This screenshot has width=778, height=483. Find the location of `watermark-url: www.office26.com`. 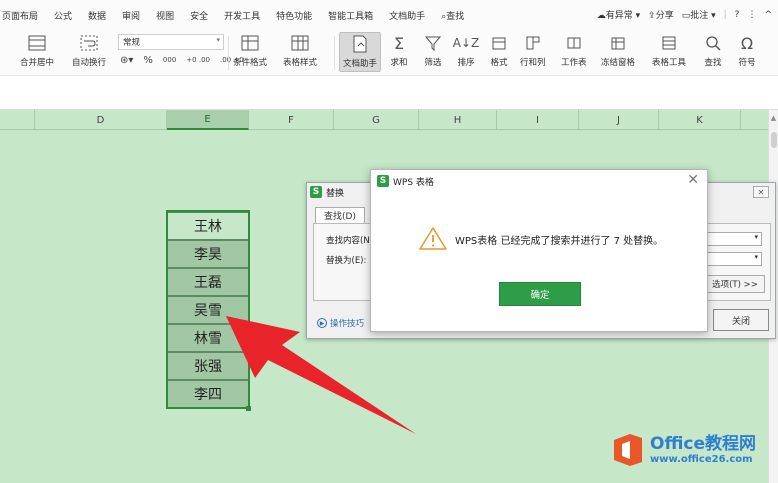

watermark-url: www.office26.com is located at coordinates (701, 459).